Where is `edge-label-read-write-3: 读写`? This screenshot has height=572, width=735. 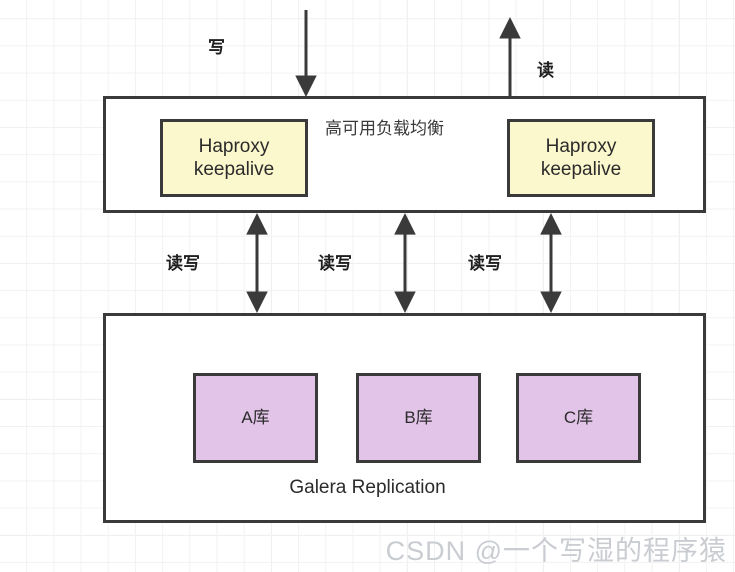 edge-label-read-write-3: 读写 is located at coordinates (485, 263).